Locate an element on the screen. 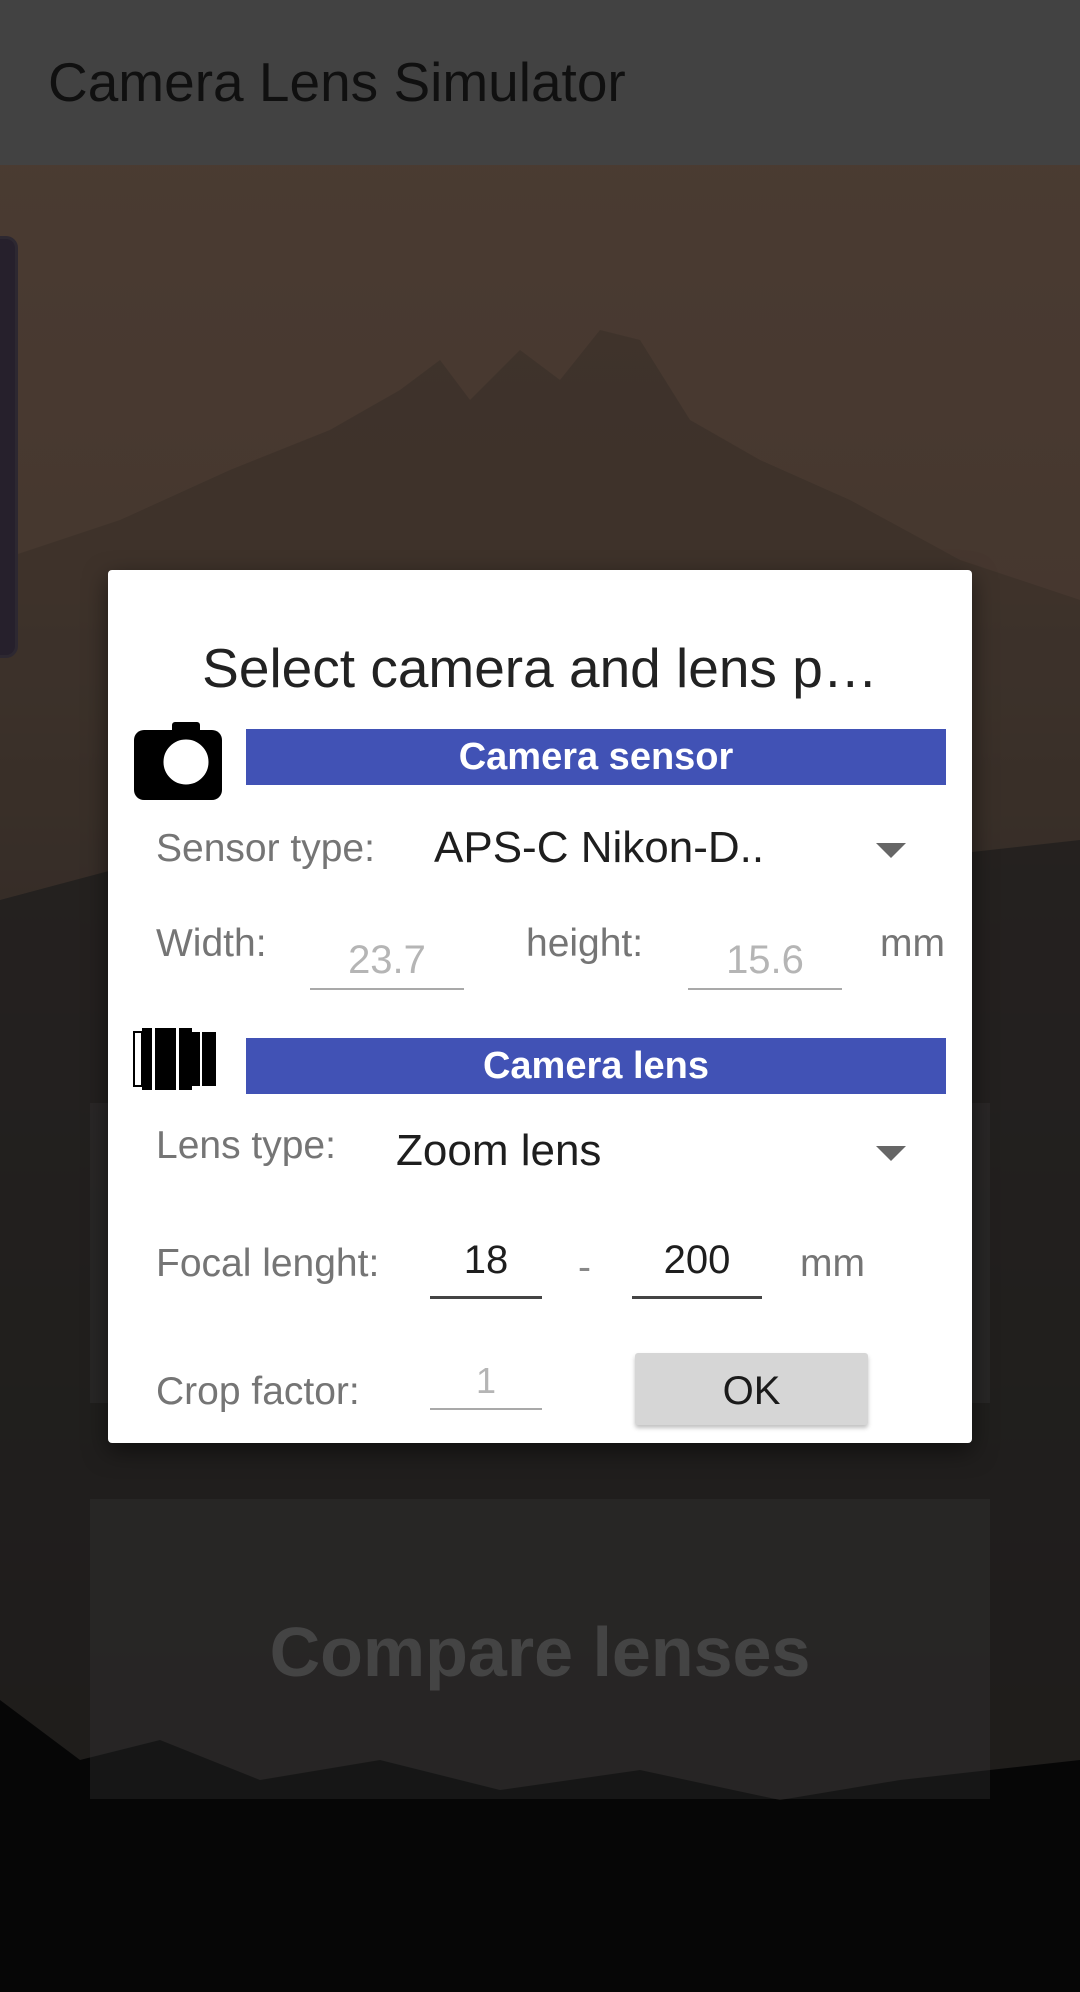  width-label: Width: is located at coordinates (211, 943).